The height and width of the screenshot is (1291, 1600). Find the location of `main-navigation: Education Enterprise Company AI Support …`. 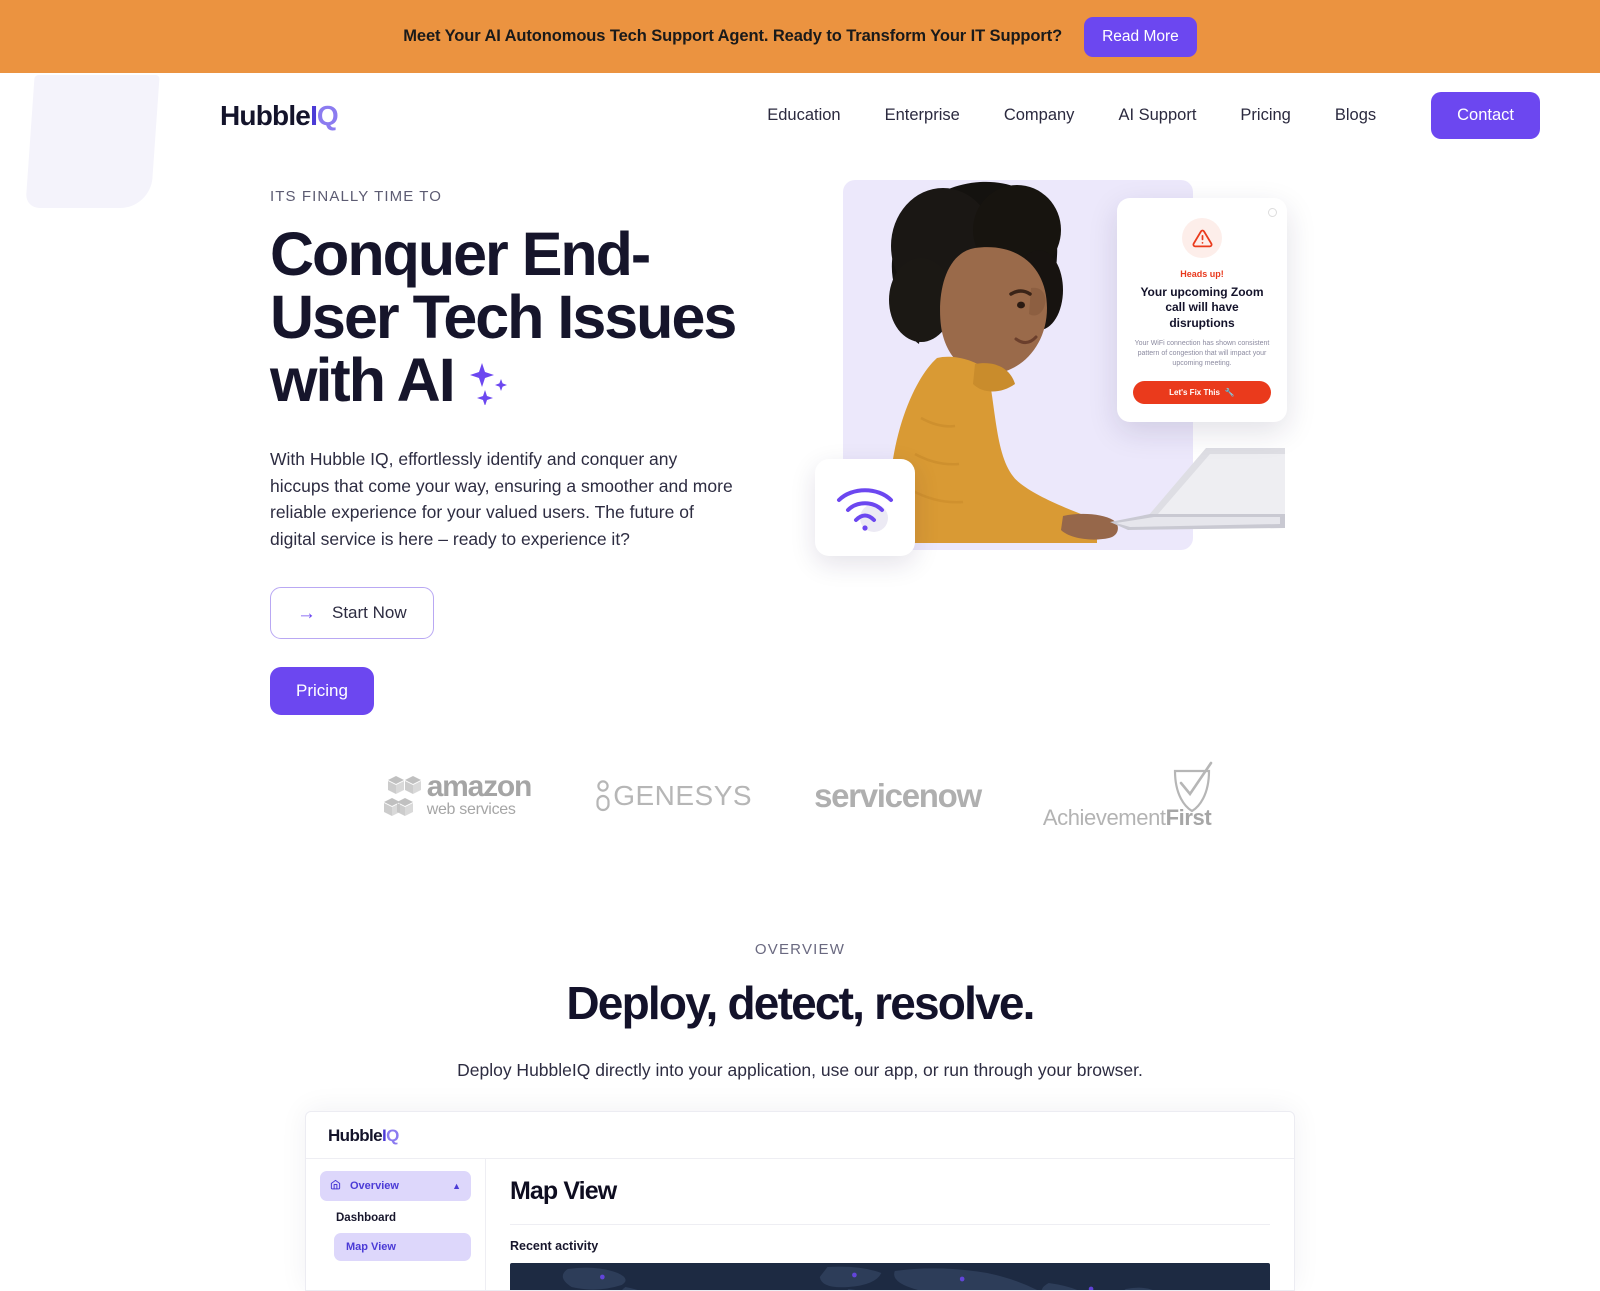

main-navigation: Education Enterprise Company AI Support … is located at coordinates (1071, 115).